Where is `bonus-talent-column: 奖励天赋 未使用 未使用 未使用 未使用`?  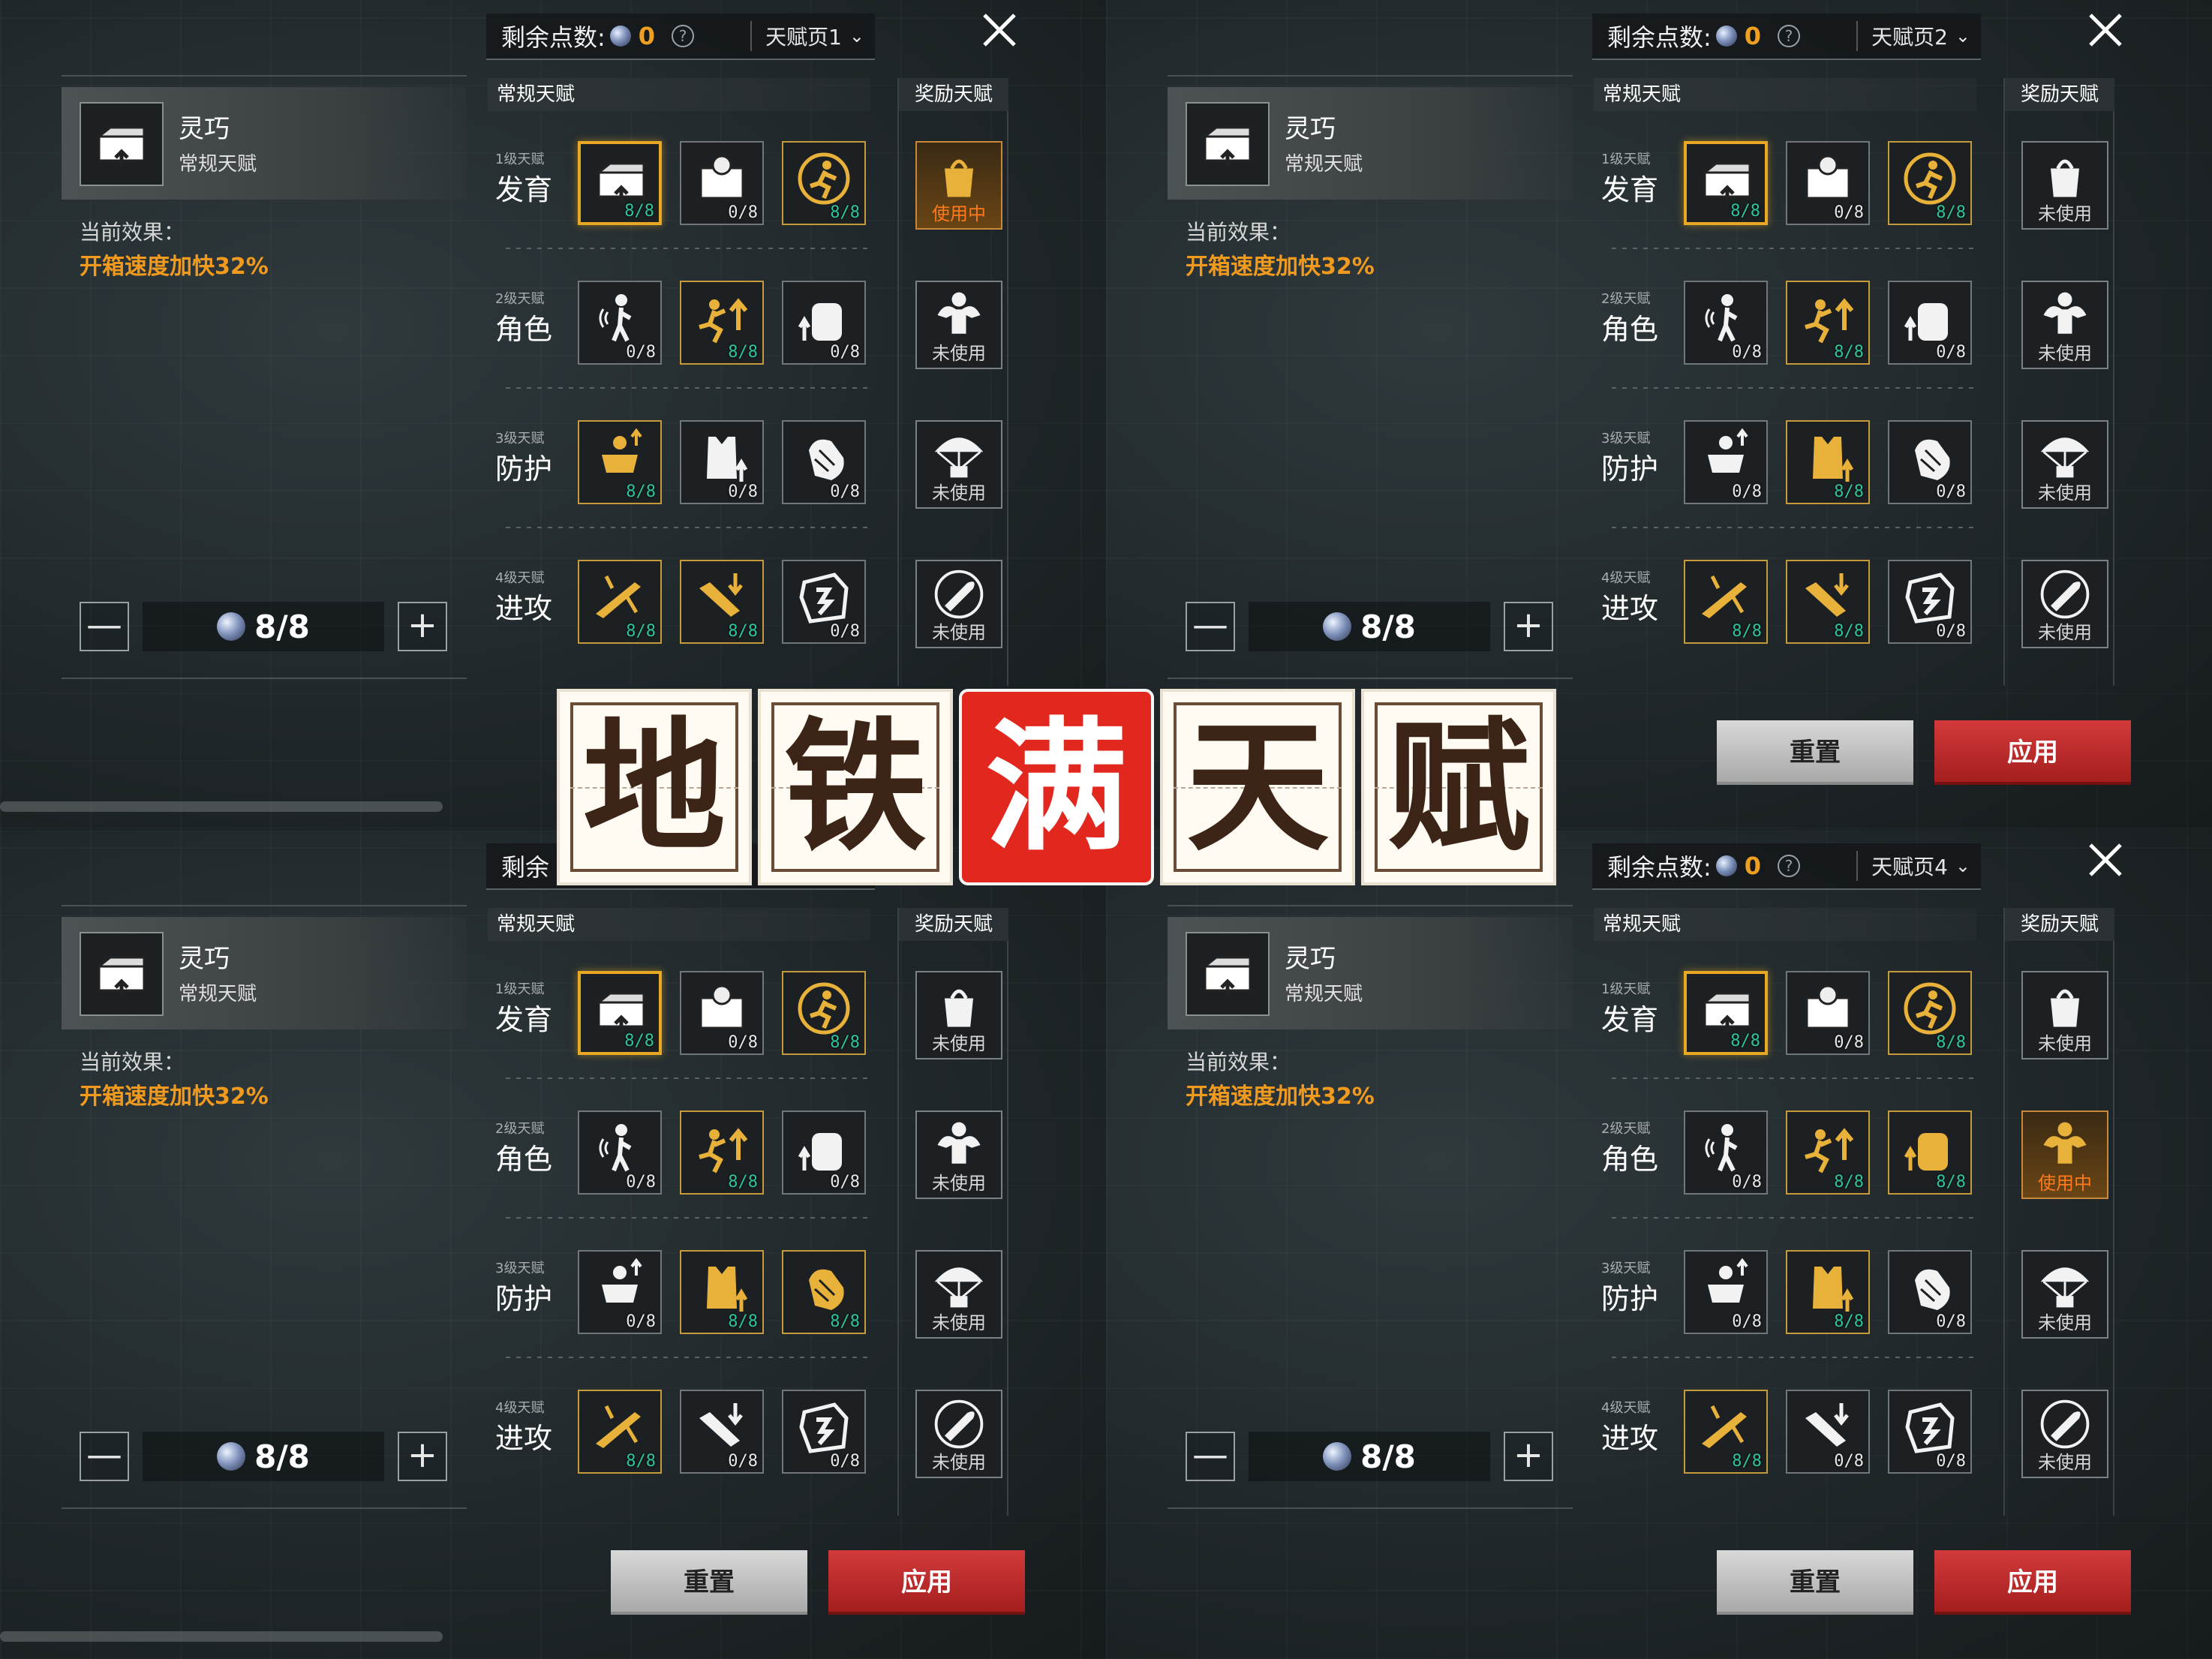
bonus-talent-column: 奖励天赋 未使用 未使用 未使用 未使用 is located at coordinates (2058, 382).